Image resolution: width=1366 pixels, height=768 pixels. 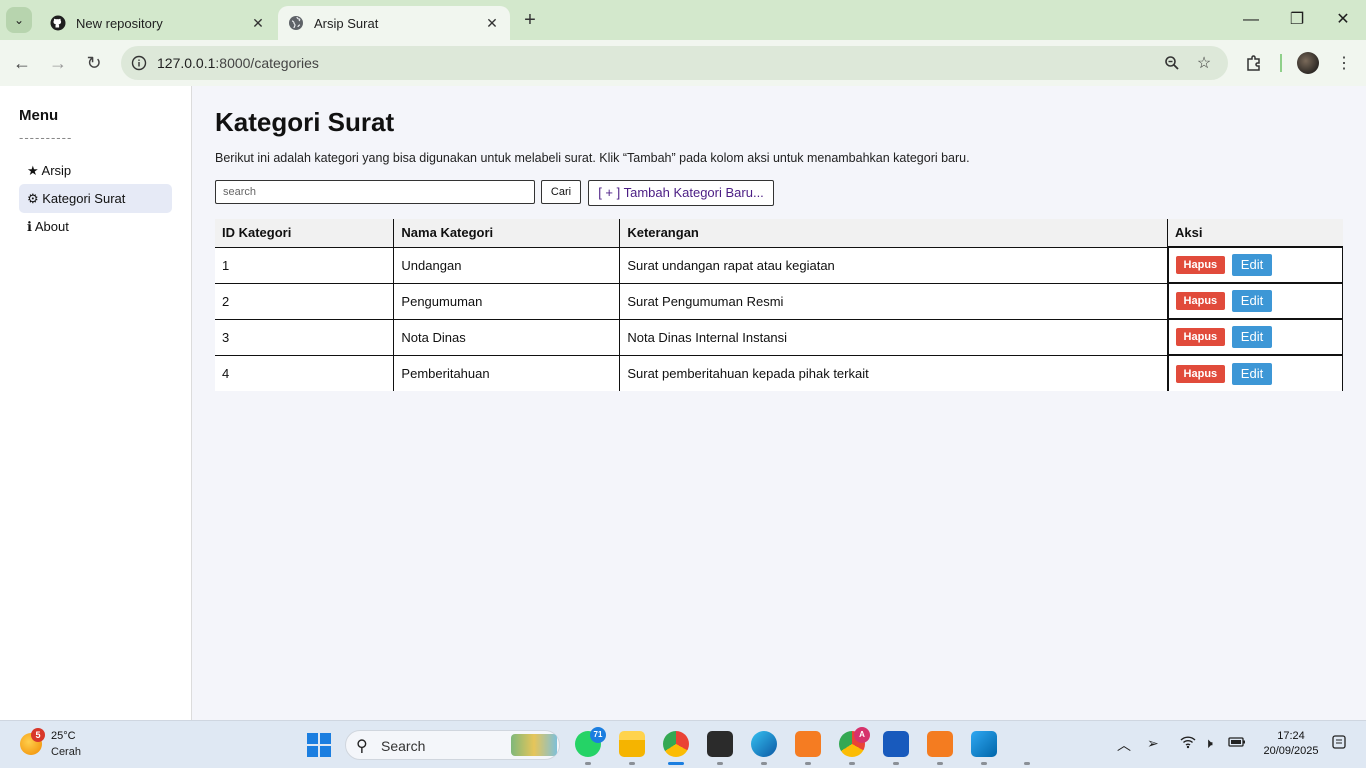 What do you see at coordinates (1204, 63) in the screenshot?
I see `bookmark-star-icon: ☆` at bounding box center [1204, 63].